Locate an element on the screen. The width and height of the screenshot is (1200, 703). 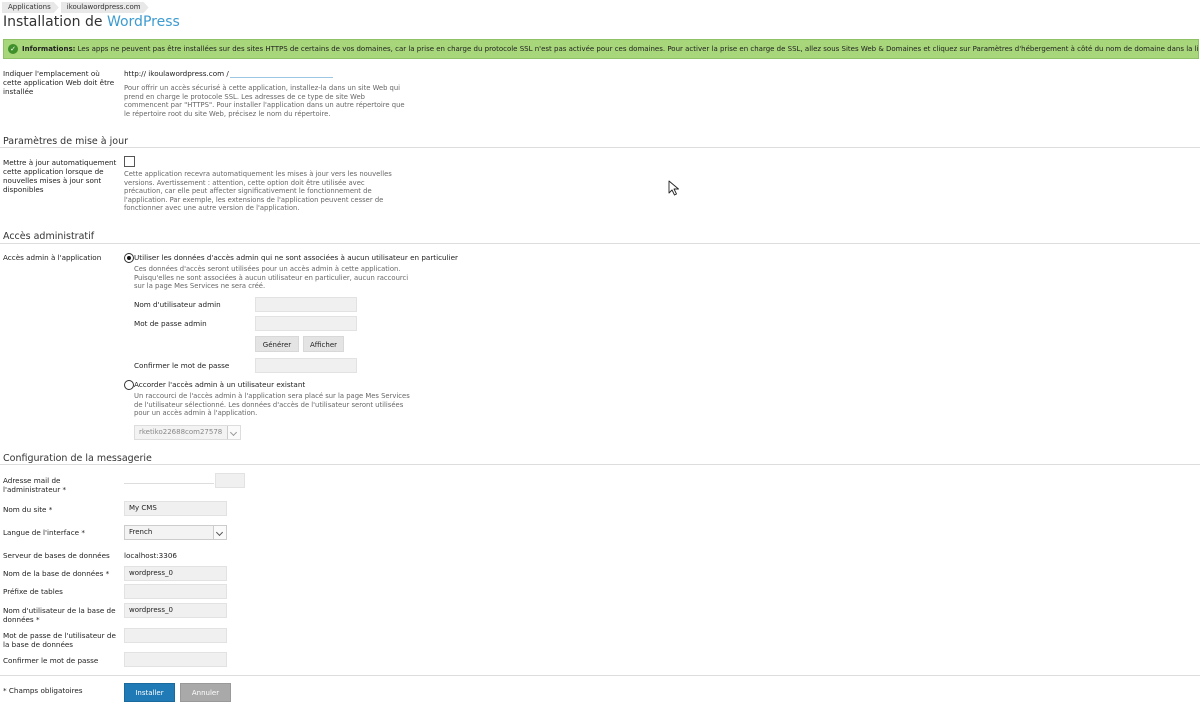
admin-username-input is located at coordinates (306, 304).